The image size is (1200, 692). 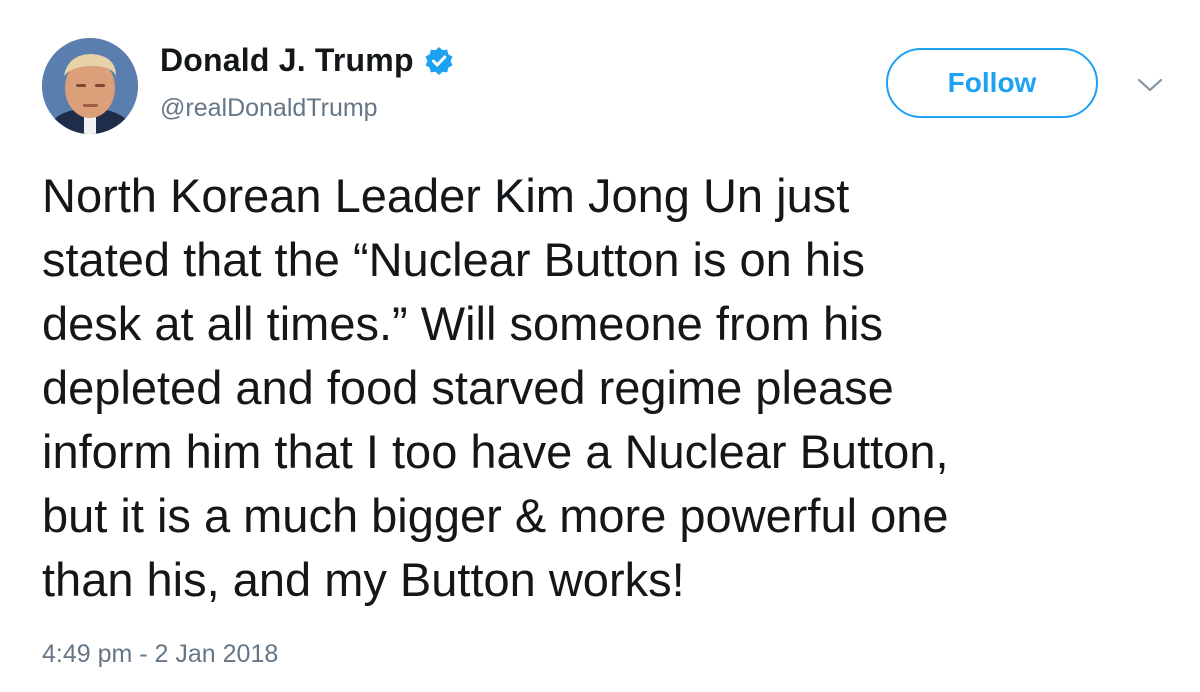 I want to click on author-name-row: Donald J. Trump, so click(x=307, y=60).